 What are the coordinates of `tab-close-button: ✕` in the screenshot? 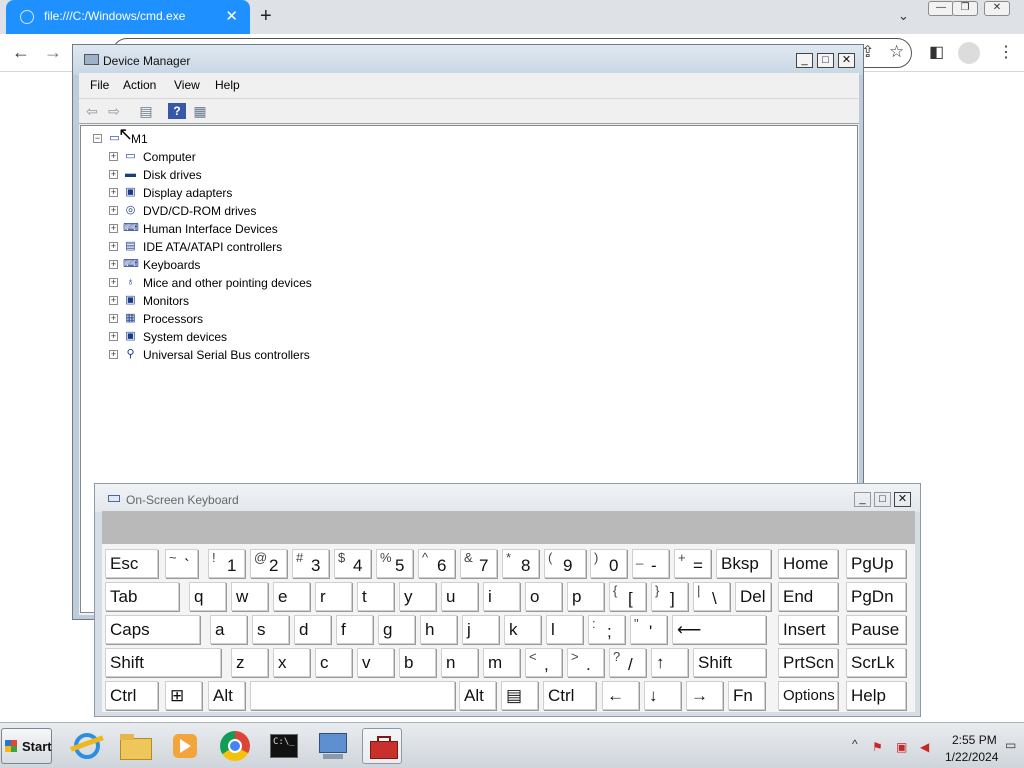 It's located at (231, 16).